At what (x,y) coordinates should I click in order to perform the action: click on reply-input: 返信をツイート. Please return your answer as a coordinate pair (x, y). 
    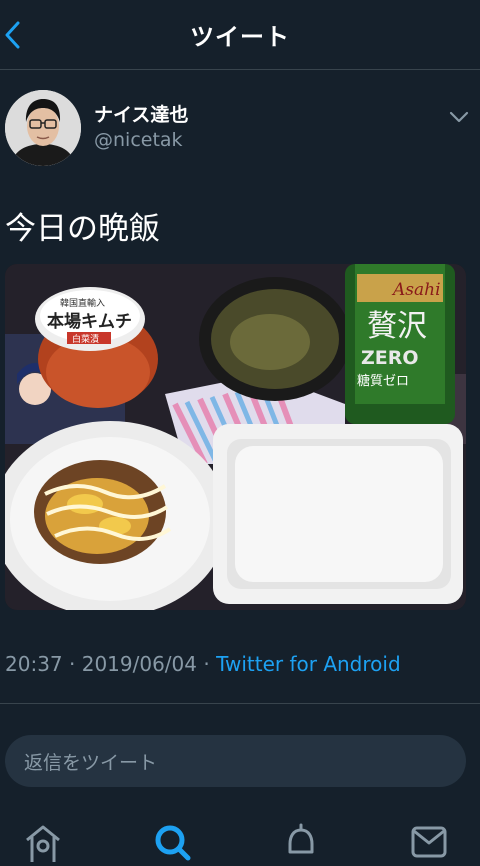
    Looking at the image, I should click on (235, 761).